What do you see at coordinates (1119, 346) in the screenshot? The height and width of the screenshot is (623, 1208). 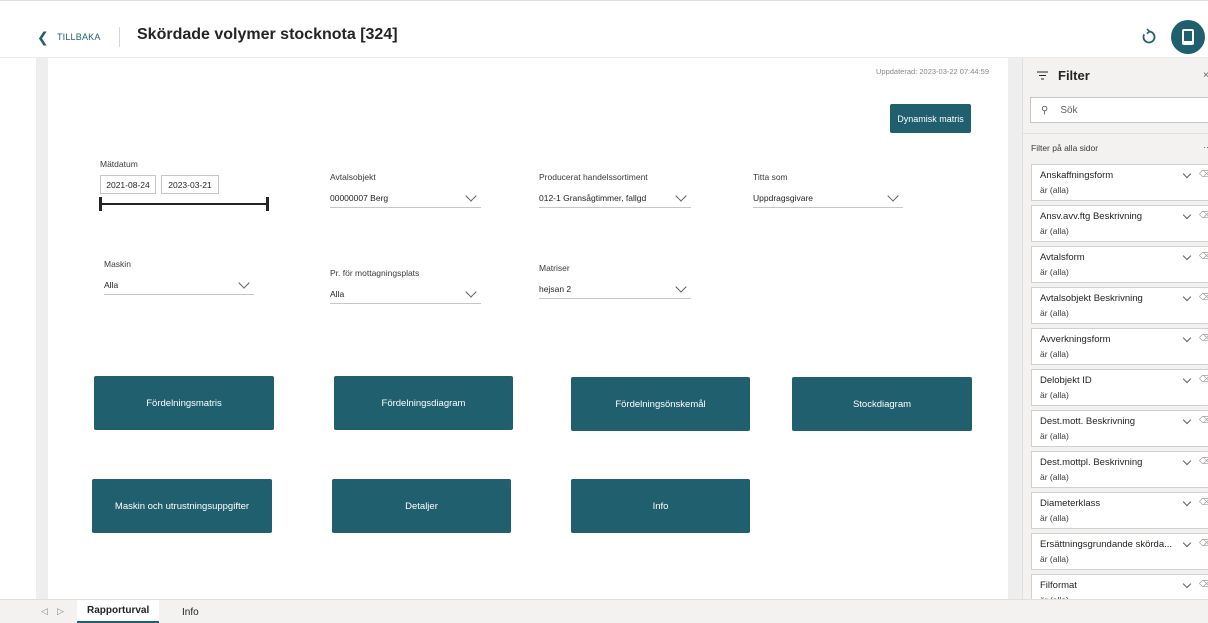 I see `filter-card: Avverkningsform är (alla) ⌫` at bounding box center [1119, 346].